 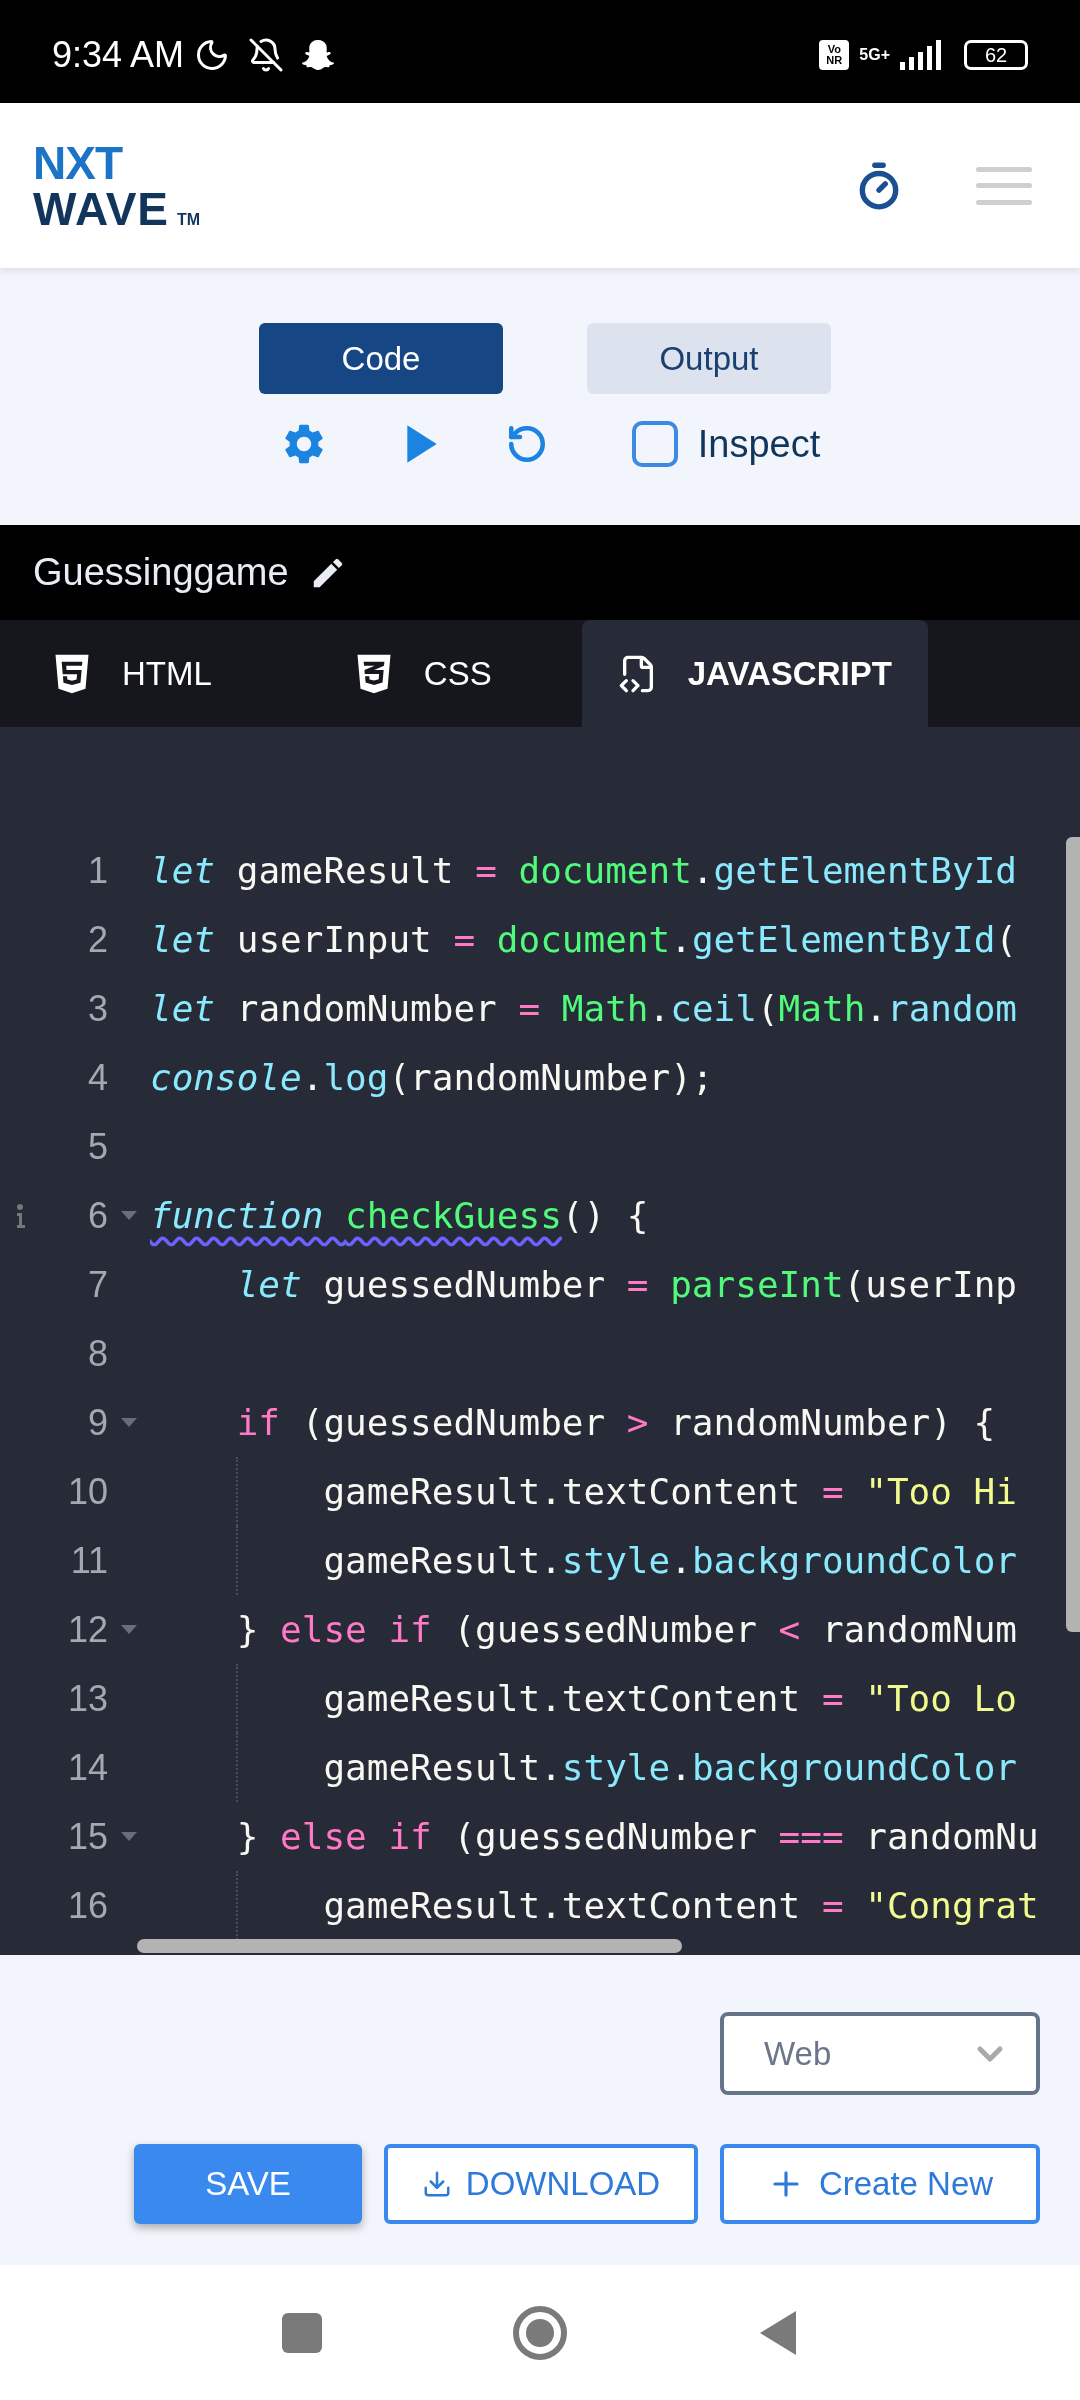 I want to click on project-title: Guessinggame, so click(x=161, y=572).